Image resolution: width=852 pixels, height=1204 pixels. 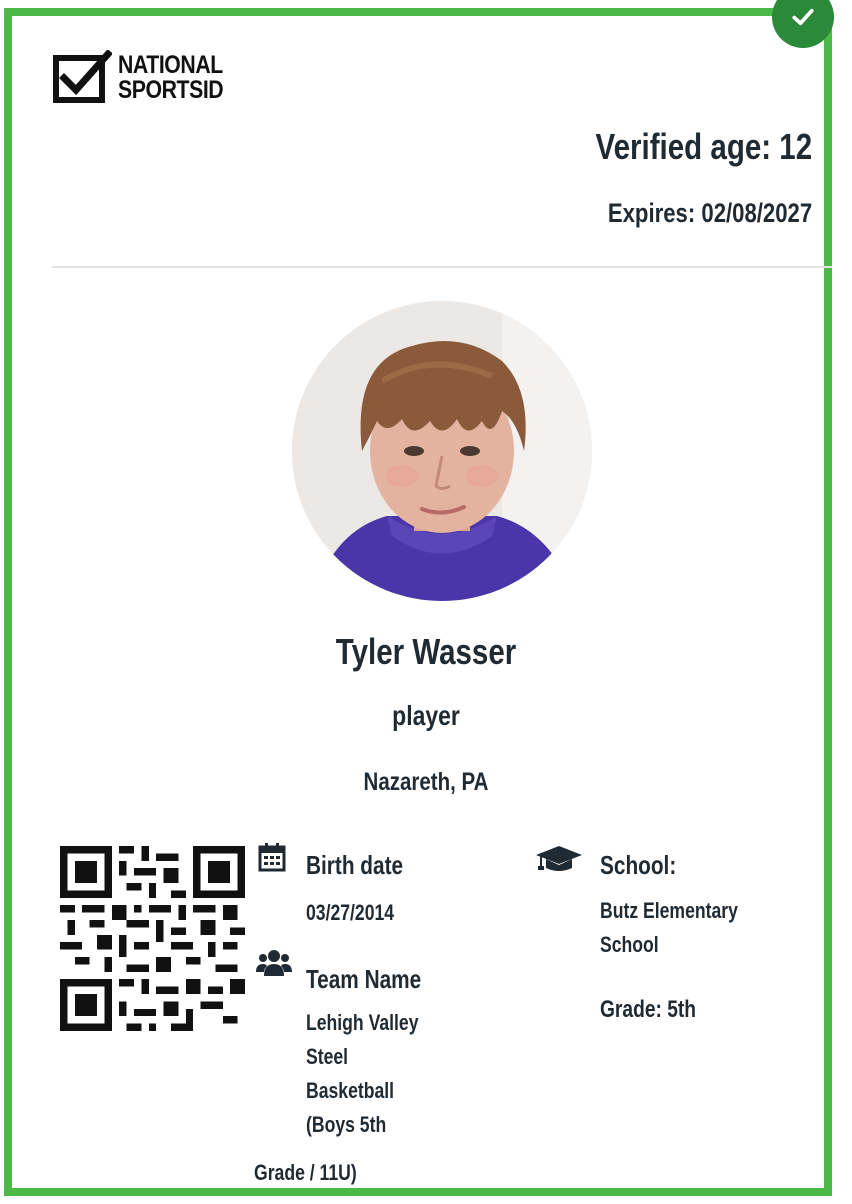 What do you see at coordinates (305, 1172) in the screenshot?
I see `team-name-line-last: Grade / 11U)` at bounding box center [305, 1172].